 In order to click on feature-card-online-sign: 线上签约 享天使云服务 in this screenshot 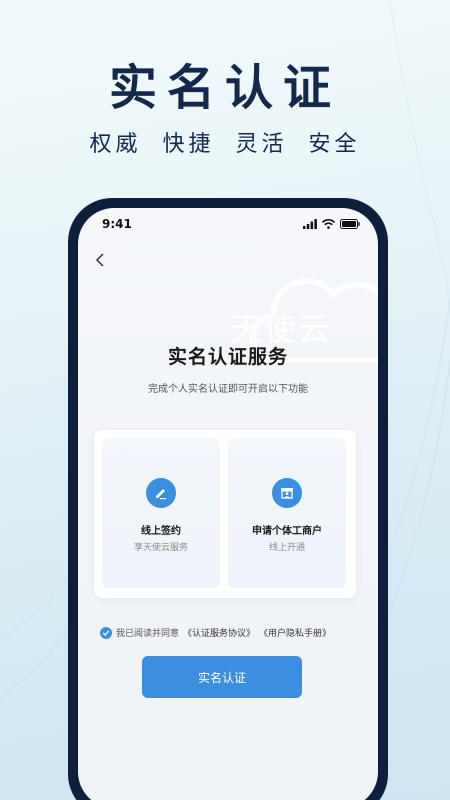, I will do `click(161, 513)`.